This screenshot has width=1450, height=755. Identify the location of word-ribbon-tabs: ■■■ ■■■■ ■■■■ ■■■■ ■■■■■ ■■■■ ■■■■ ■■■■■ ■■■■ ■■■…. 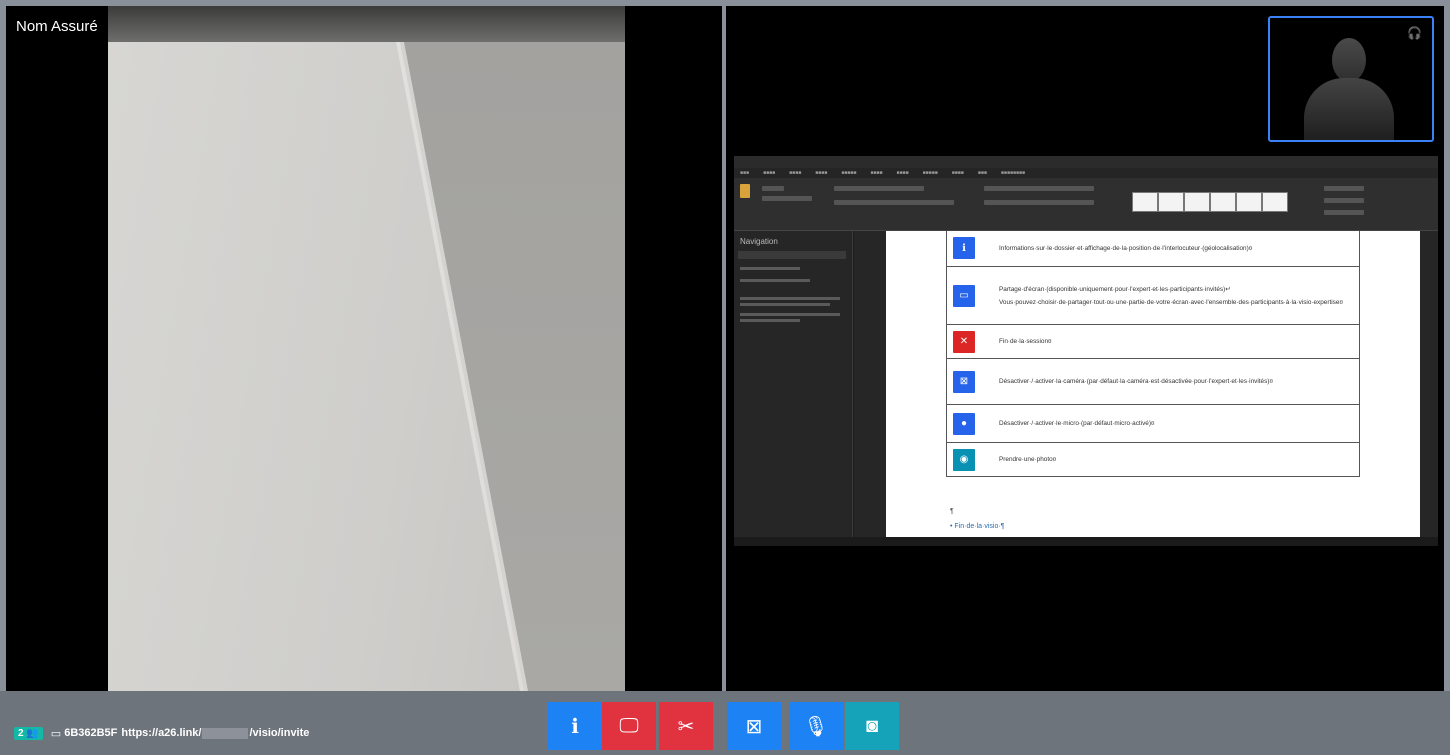
(1086, 173).